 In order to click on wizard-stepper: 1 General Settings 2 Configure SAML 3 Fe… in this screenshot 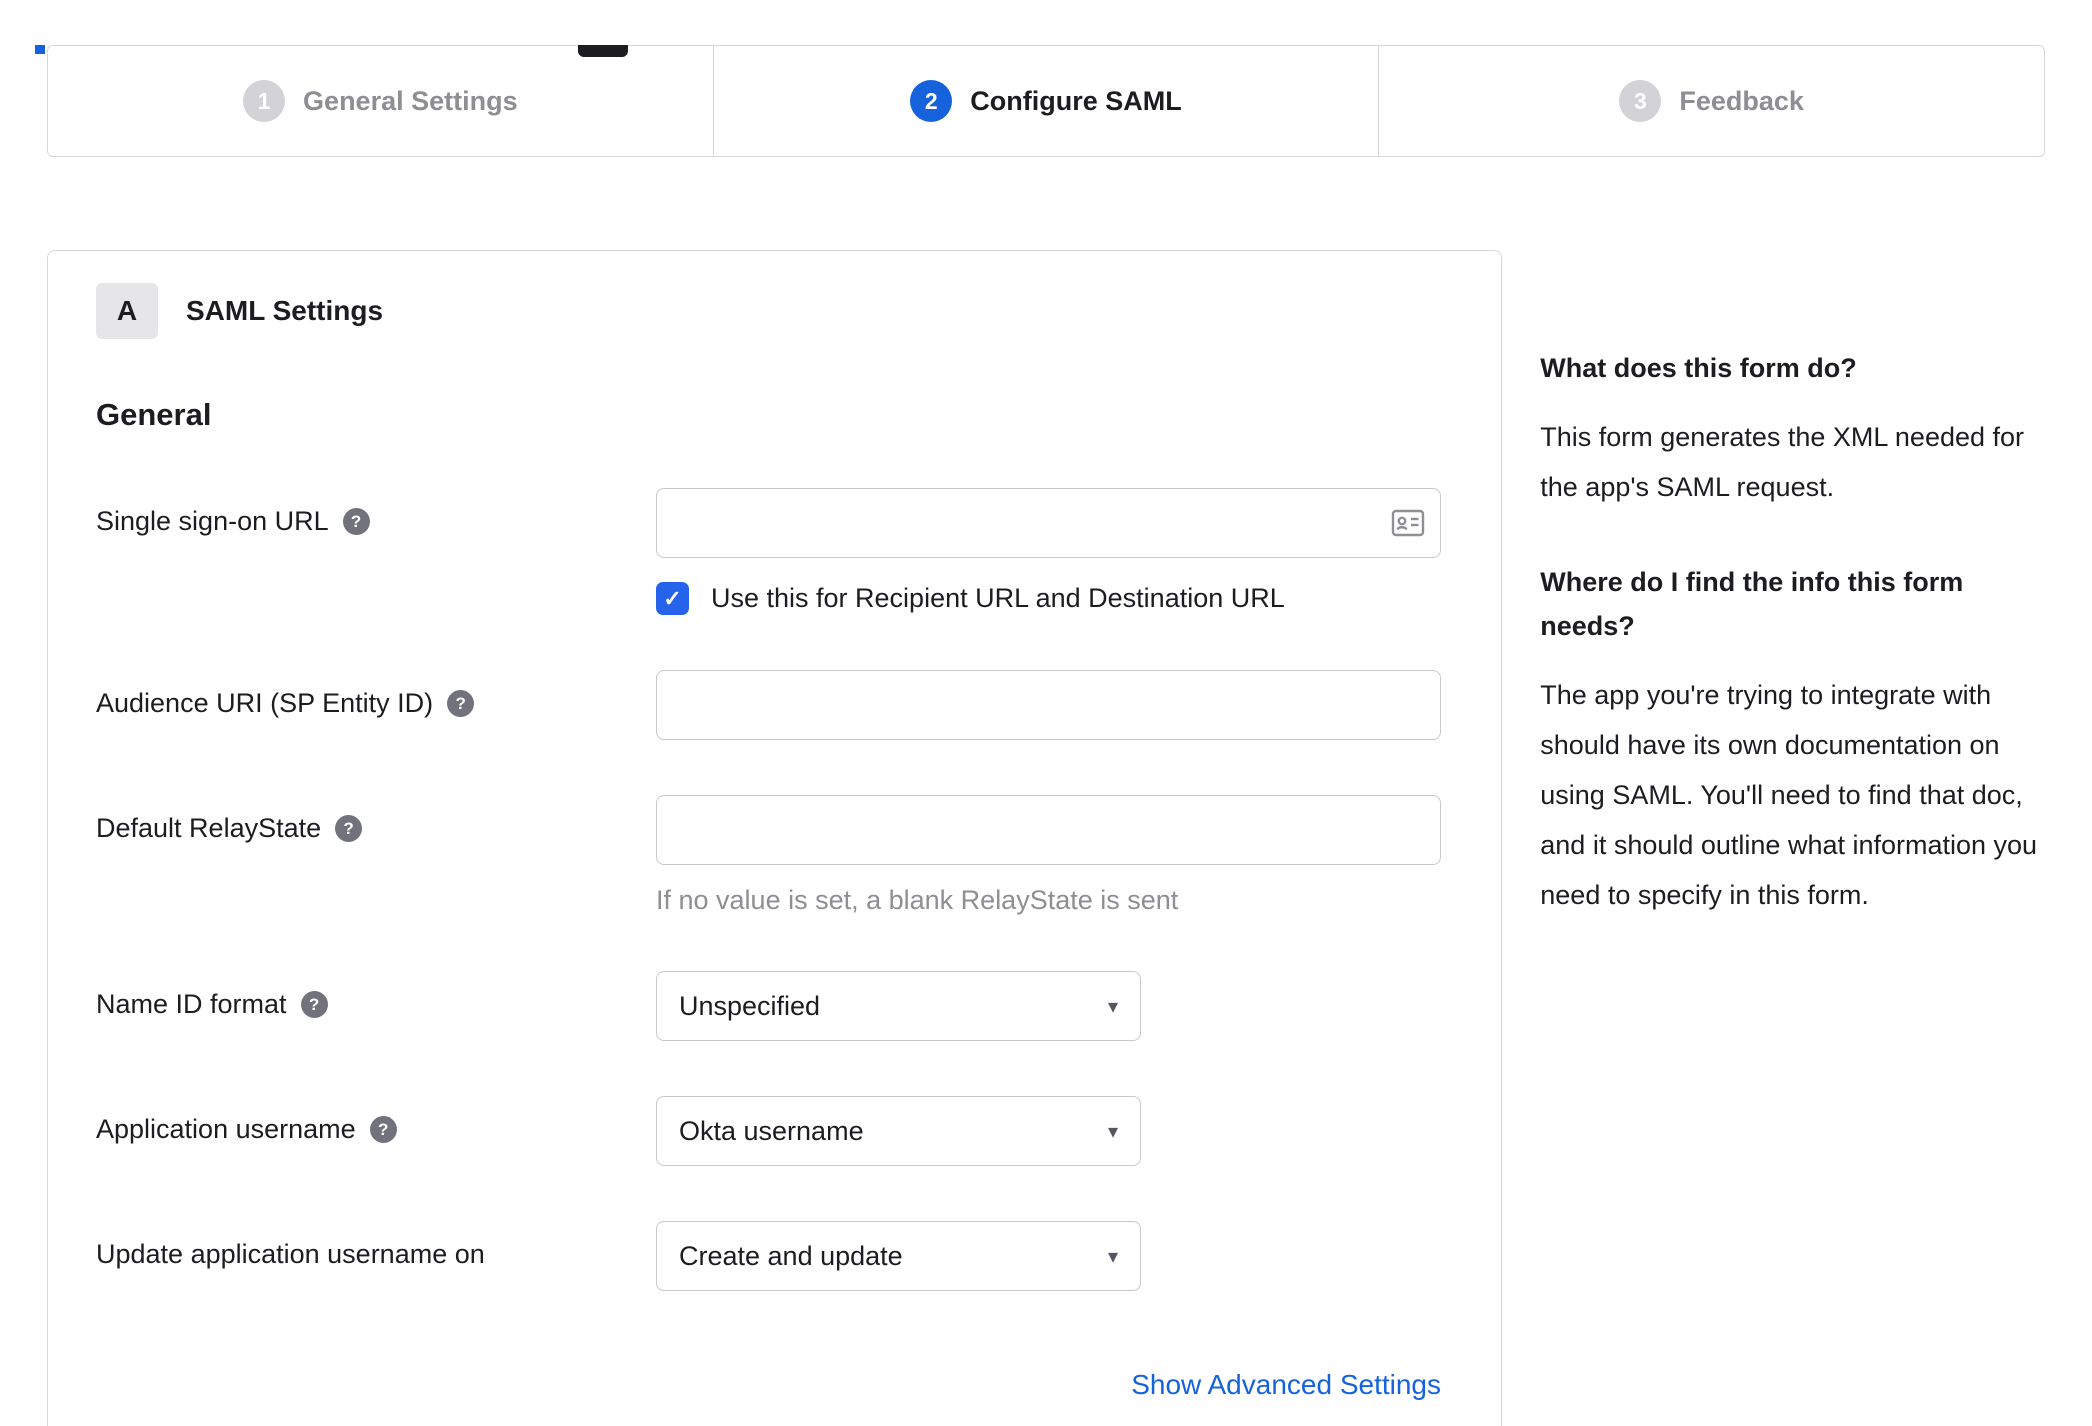, I will do `click(1046, 101)`.